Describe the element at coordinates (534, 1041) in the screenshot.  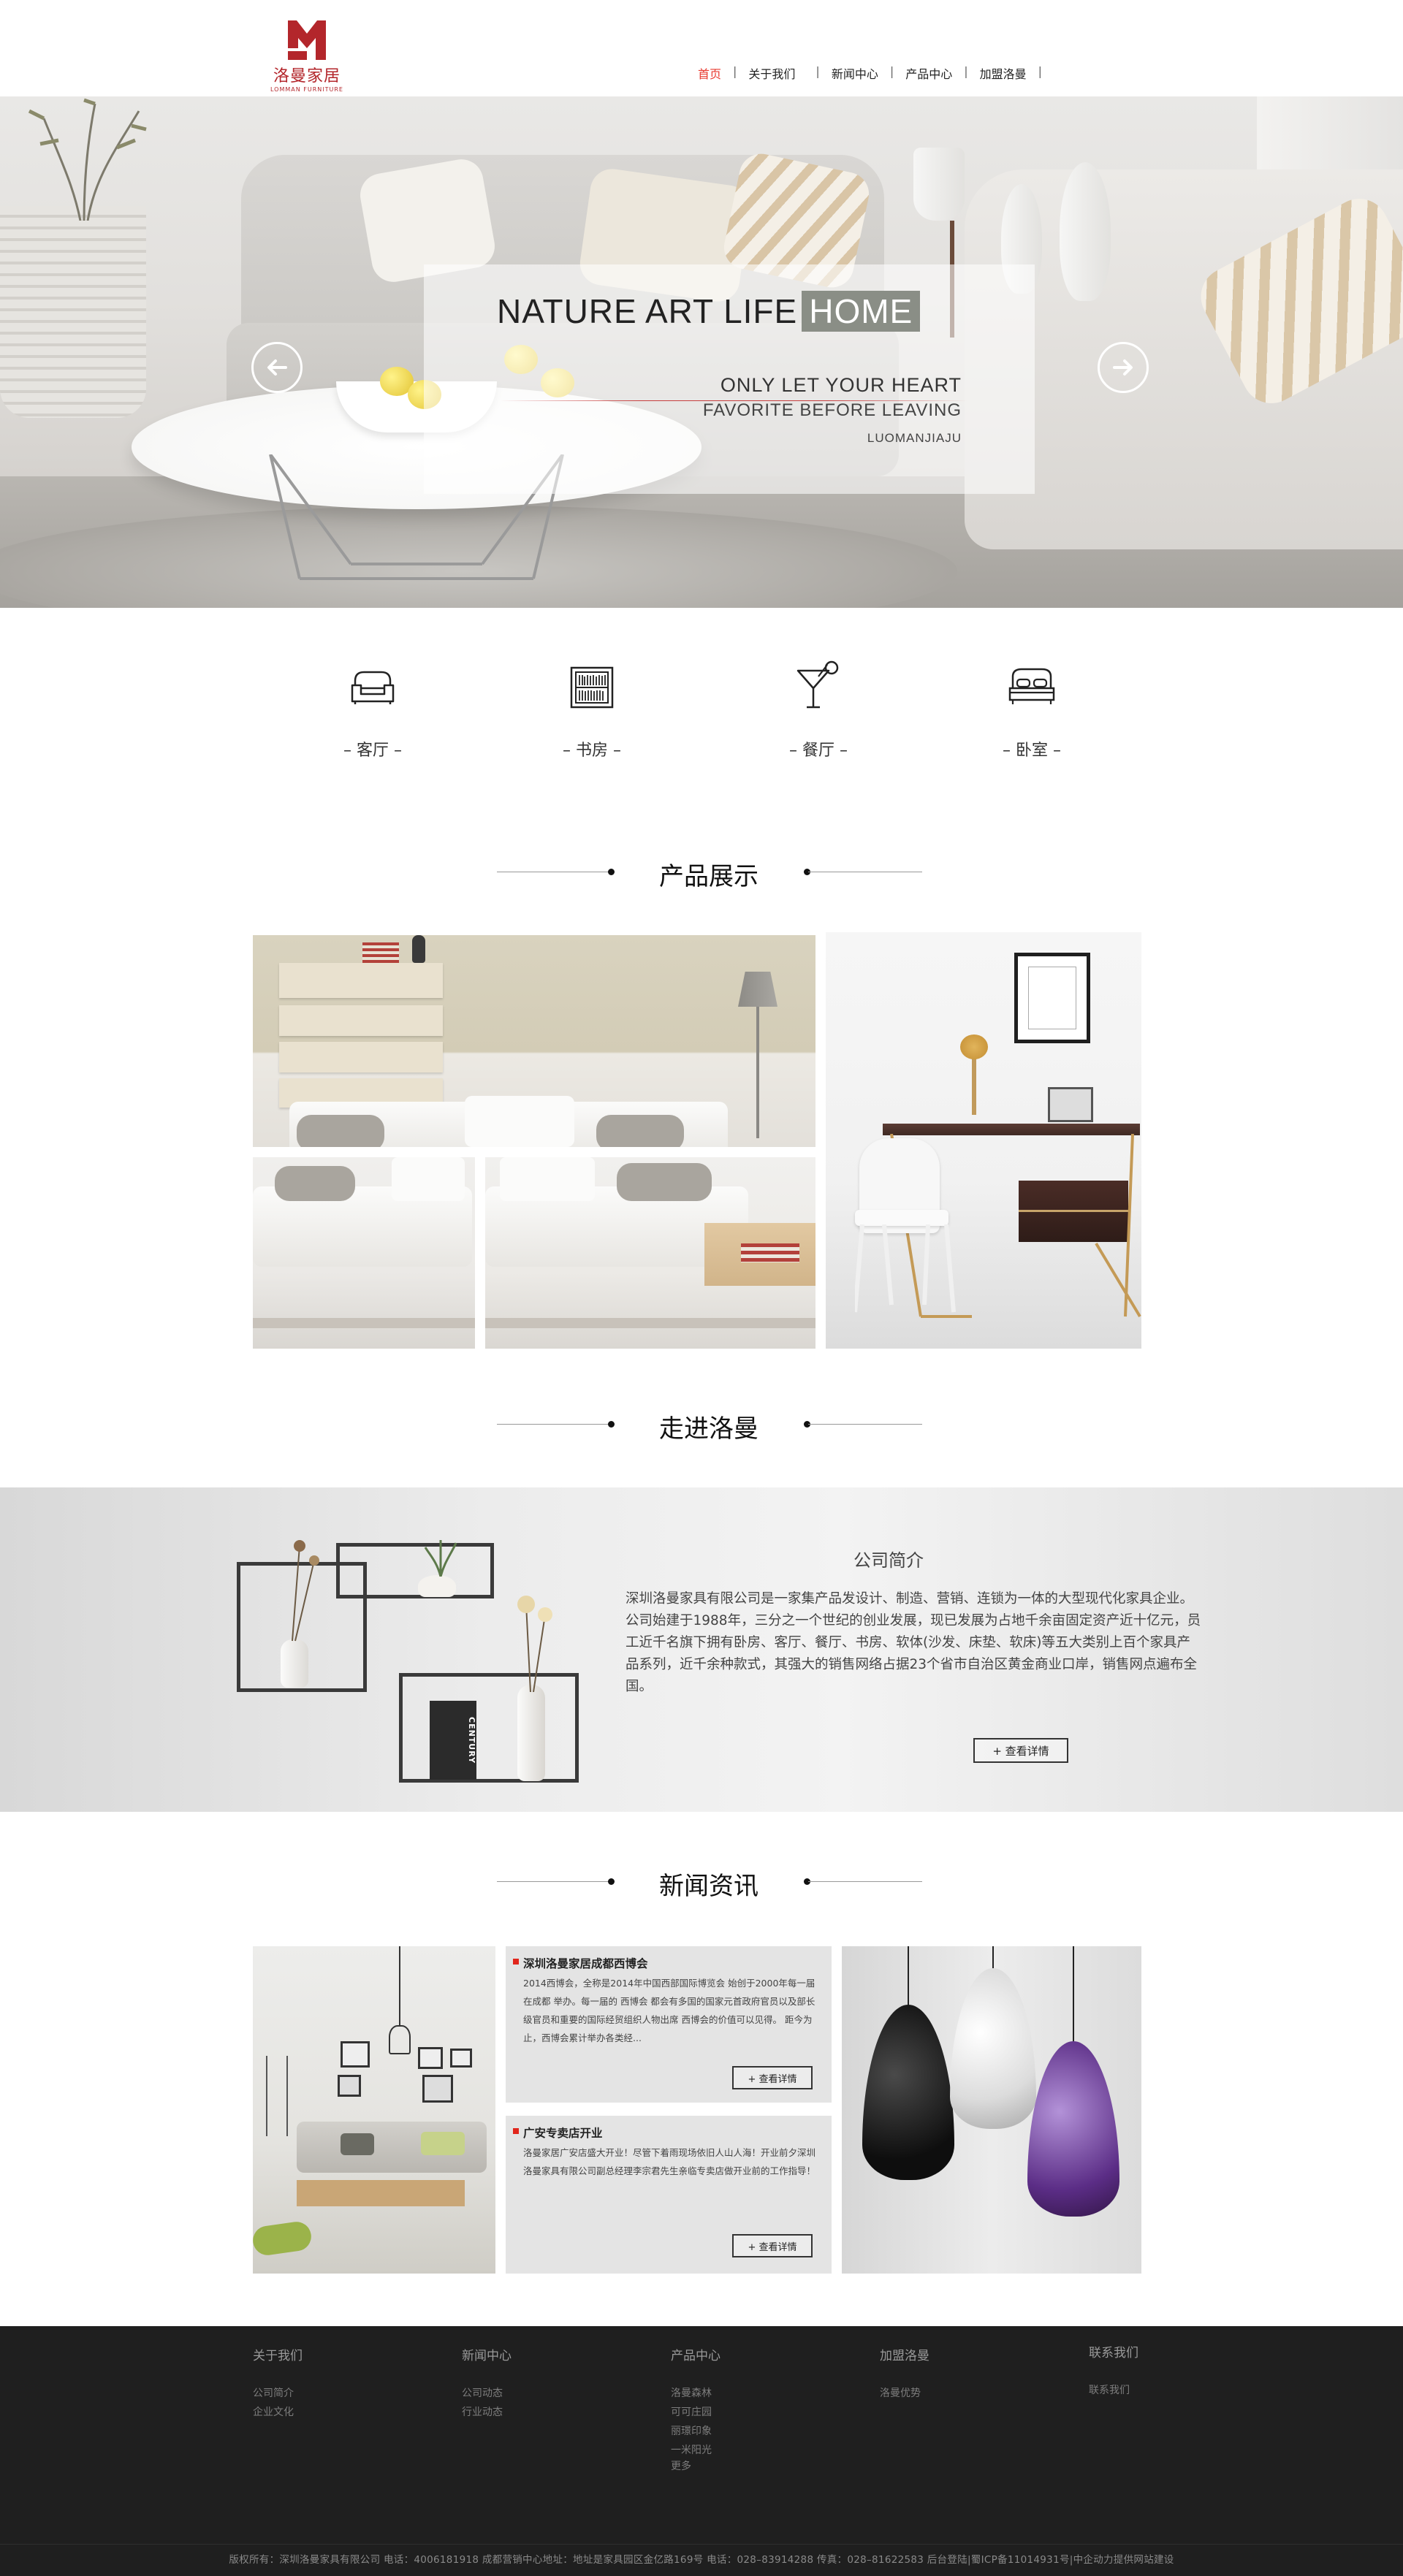
I see `product-image-living-room` at that location.